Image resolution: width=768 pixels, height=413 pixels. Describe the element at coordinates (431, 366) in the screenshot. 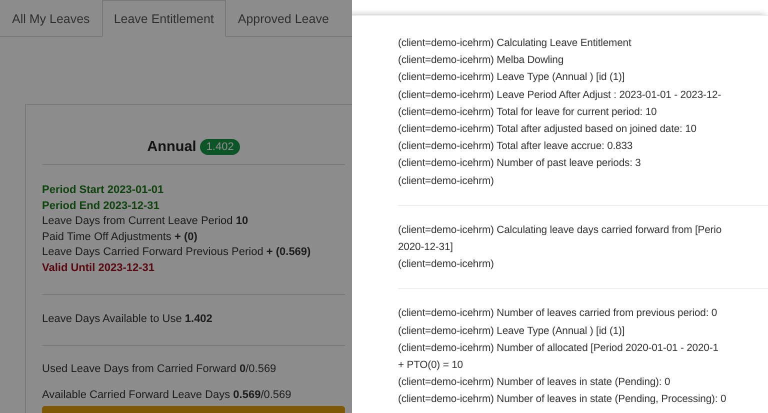

I see `log-line: + PTO(0) = 10` at that location.